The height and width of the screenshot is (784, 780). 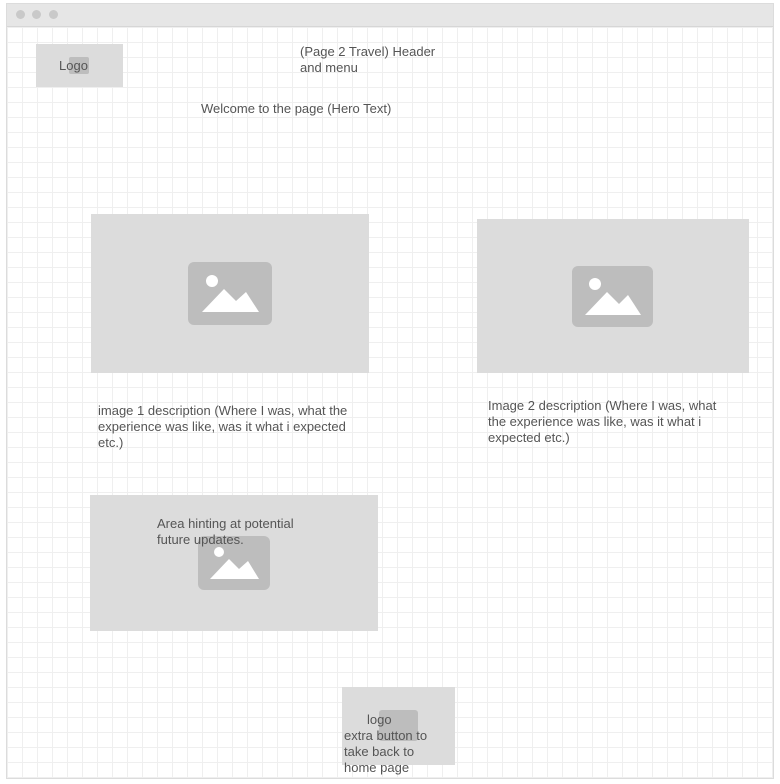 I want to click on image-1-placeholder, so click(x=230, y=293).